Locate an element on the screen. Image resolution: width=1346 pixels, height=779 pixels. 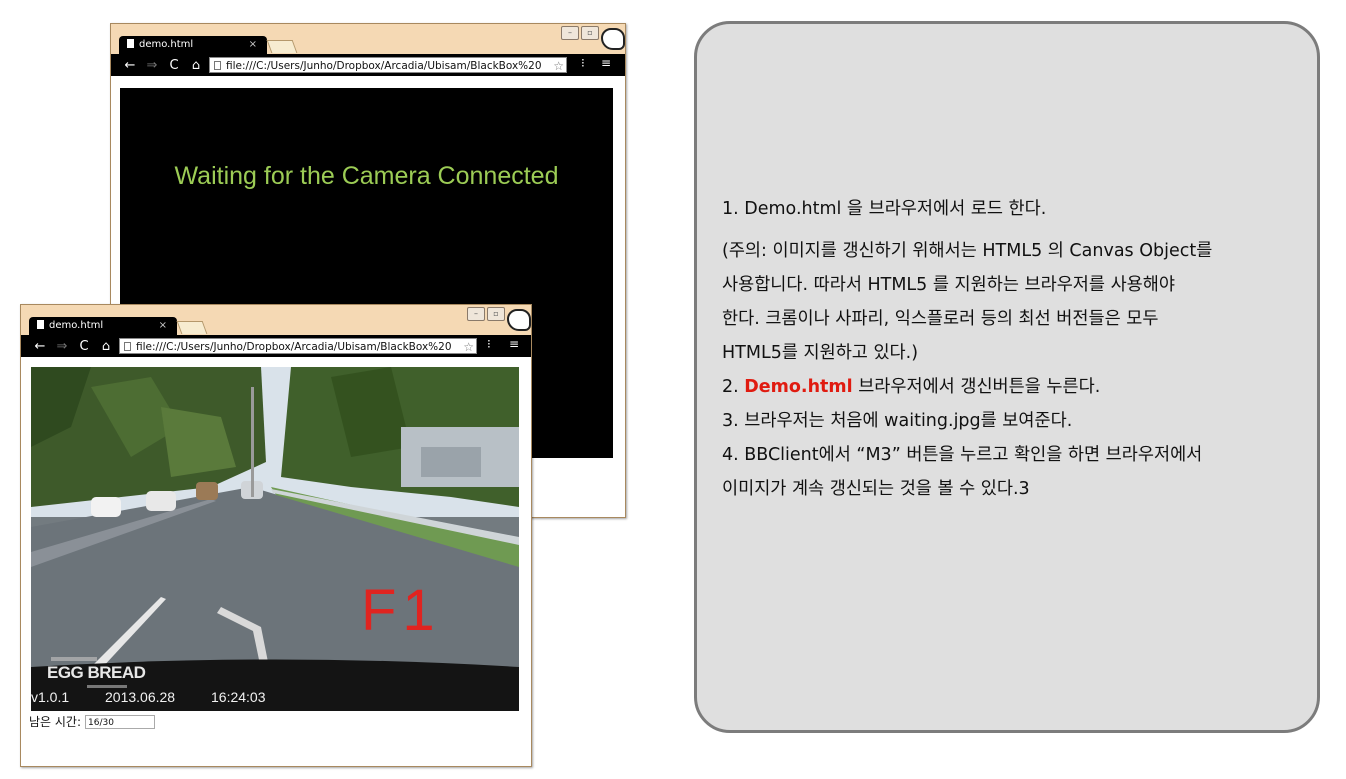
remaining-time-label: 남은 시간: is located at coordinates (55, 722).